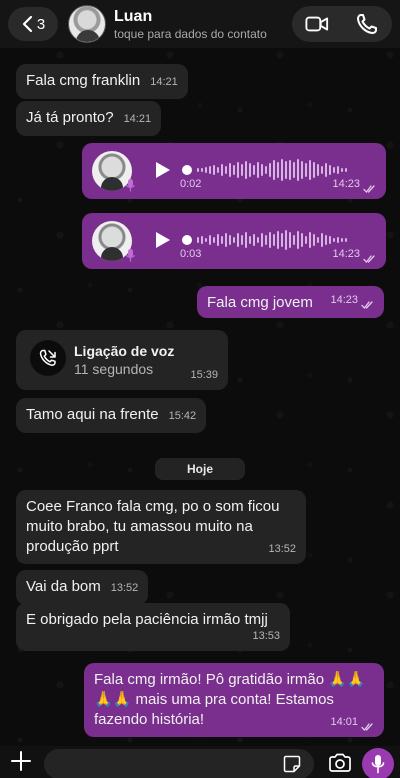  Describe the element at coordinates (87, 24) in the screenshot. I see `contact-avatar` at that location.